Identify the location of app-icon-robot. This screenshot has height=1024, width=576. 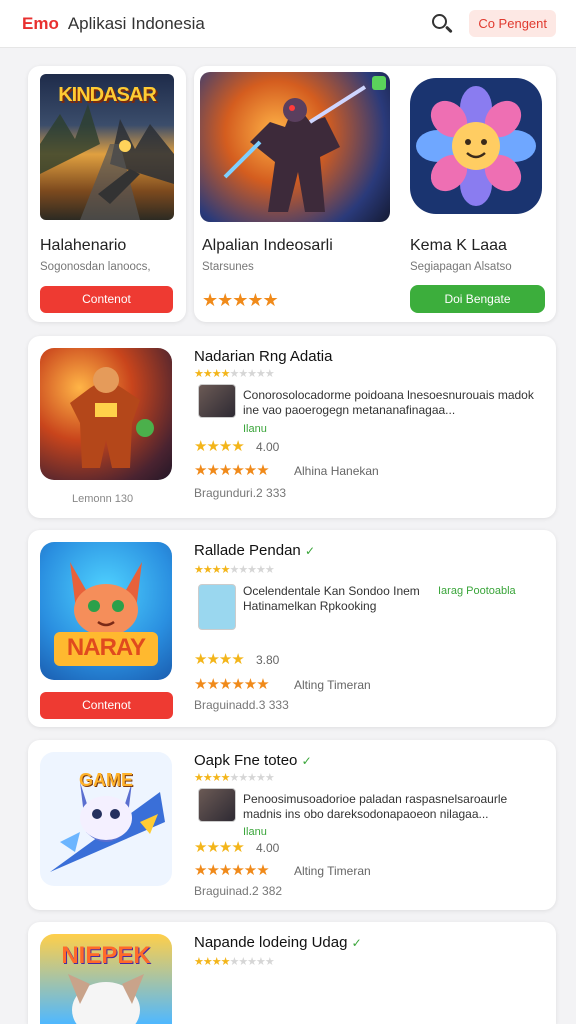
(106, 414).